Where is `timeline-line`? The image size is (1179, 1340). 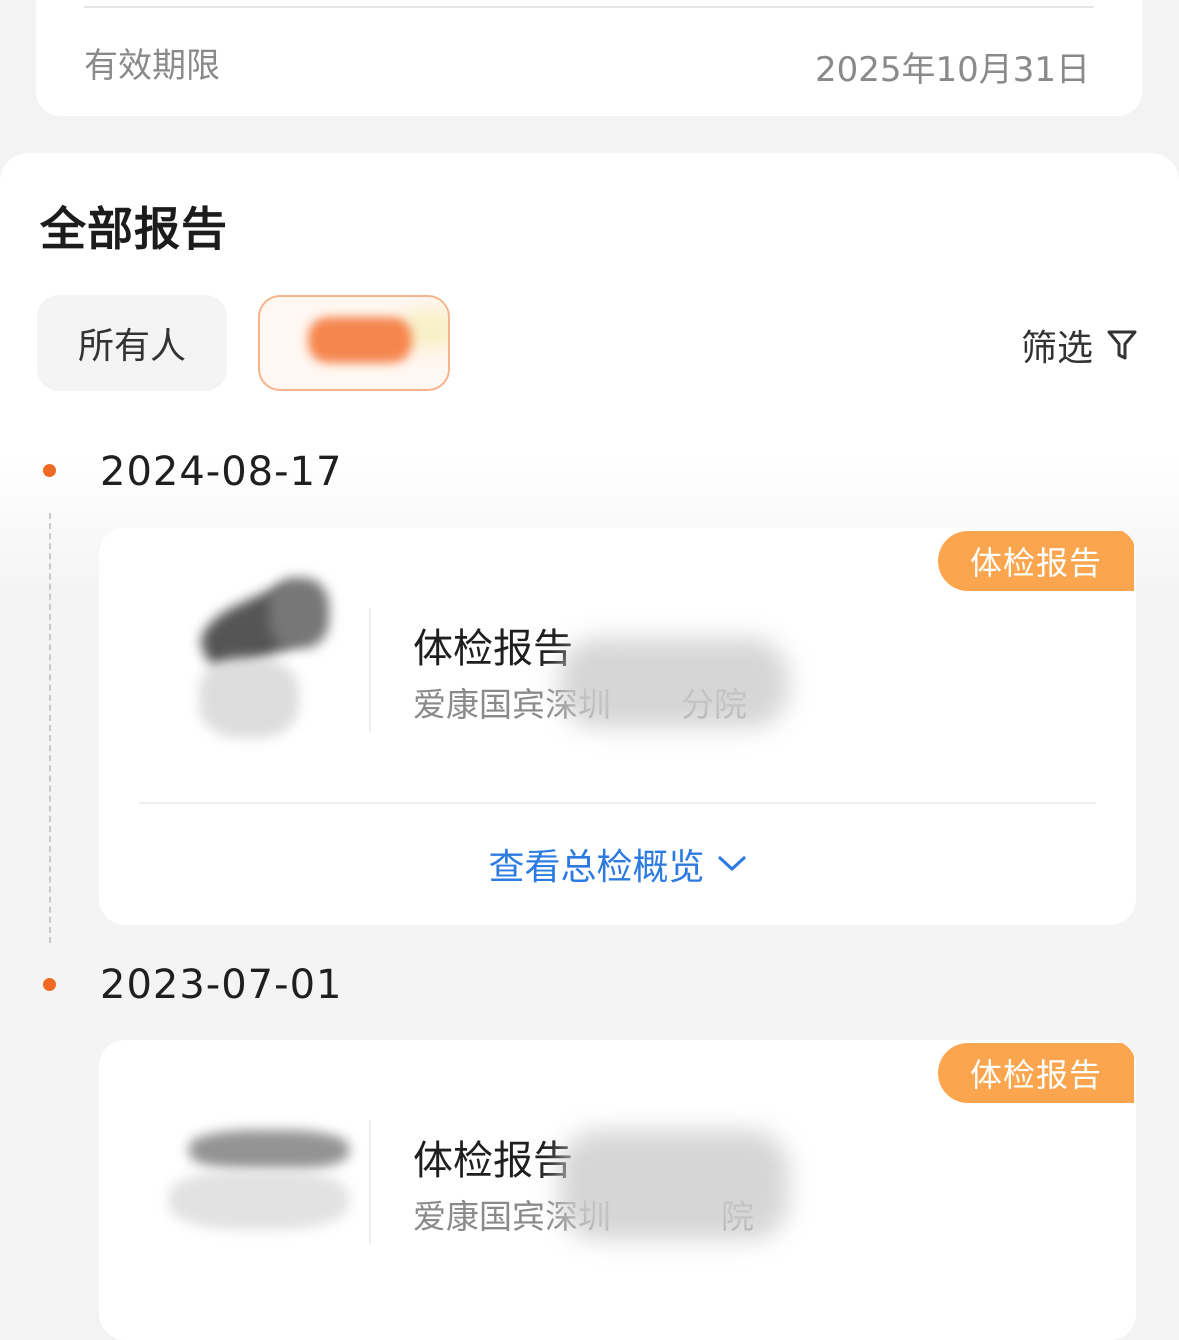
timeline-line is located at coordinates (50, 728).